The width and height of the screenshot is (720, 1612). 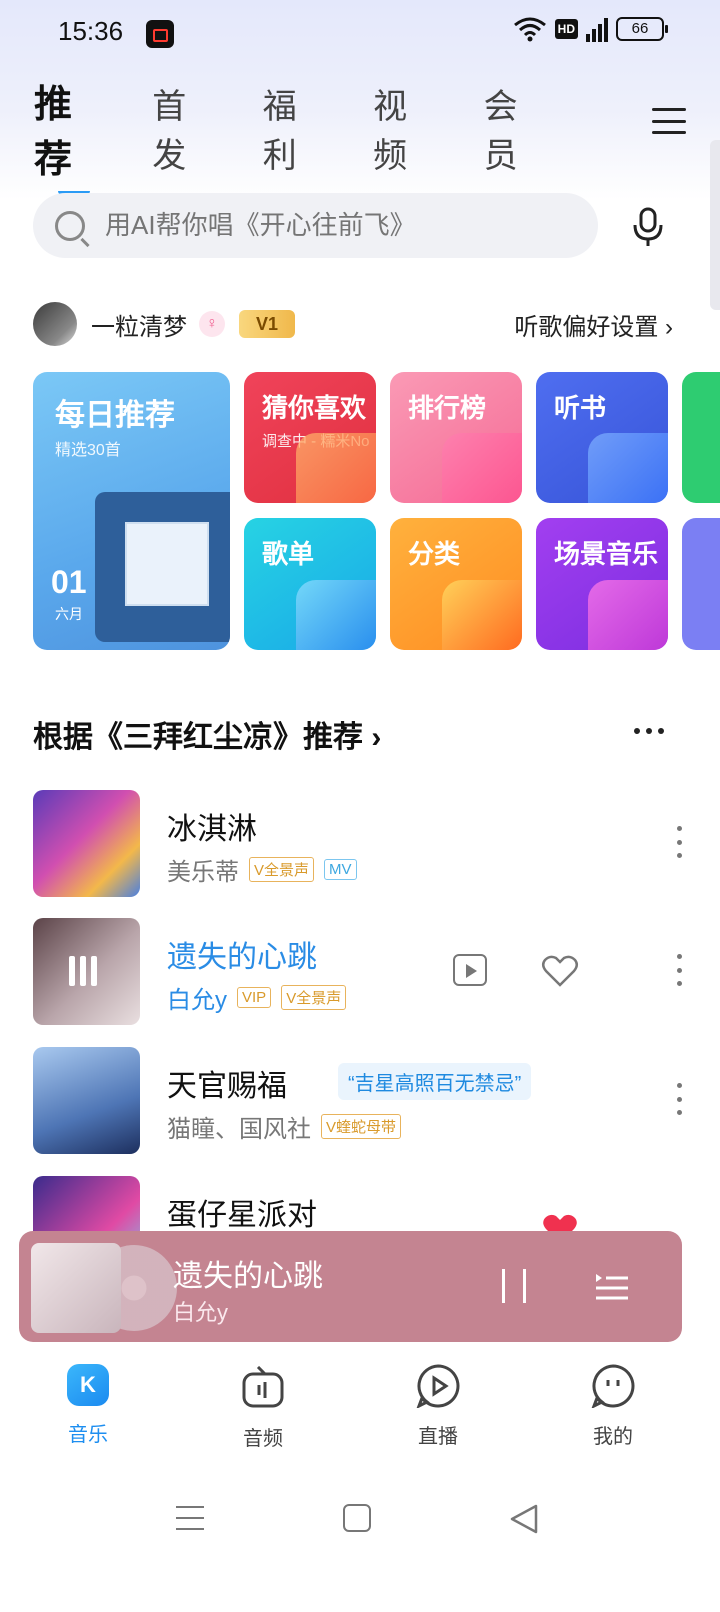 I want to click on scene-music-title: 场景音乐, so click(x=606, y=554).